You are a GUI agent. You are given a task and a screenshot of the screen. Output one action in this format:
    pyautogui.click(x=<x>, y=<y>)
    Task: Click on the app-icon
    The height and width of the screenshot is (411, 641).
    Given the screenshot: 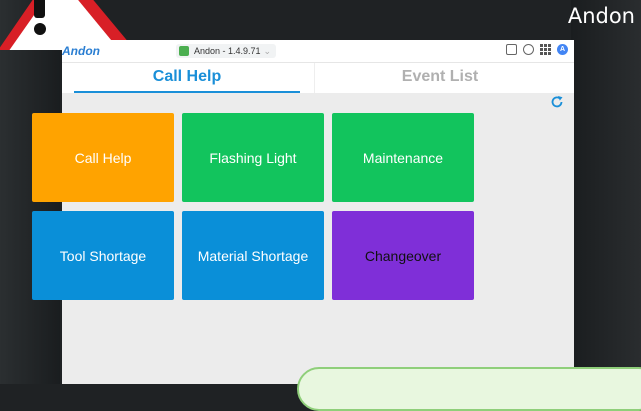 What is the action you would take?
    pyautogui.click(x=184, y=51)
    